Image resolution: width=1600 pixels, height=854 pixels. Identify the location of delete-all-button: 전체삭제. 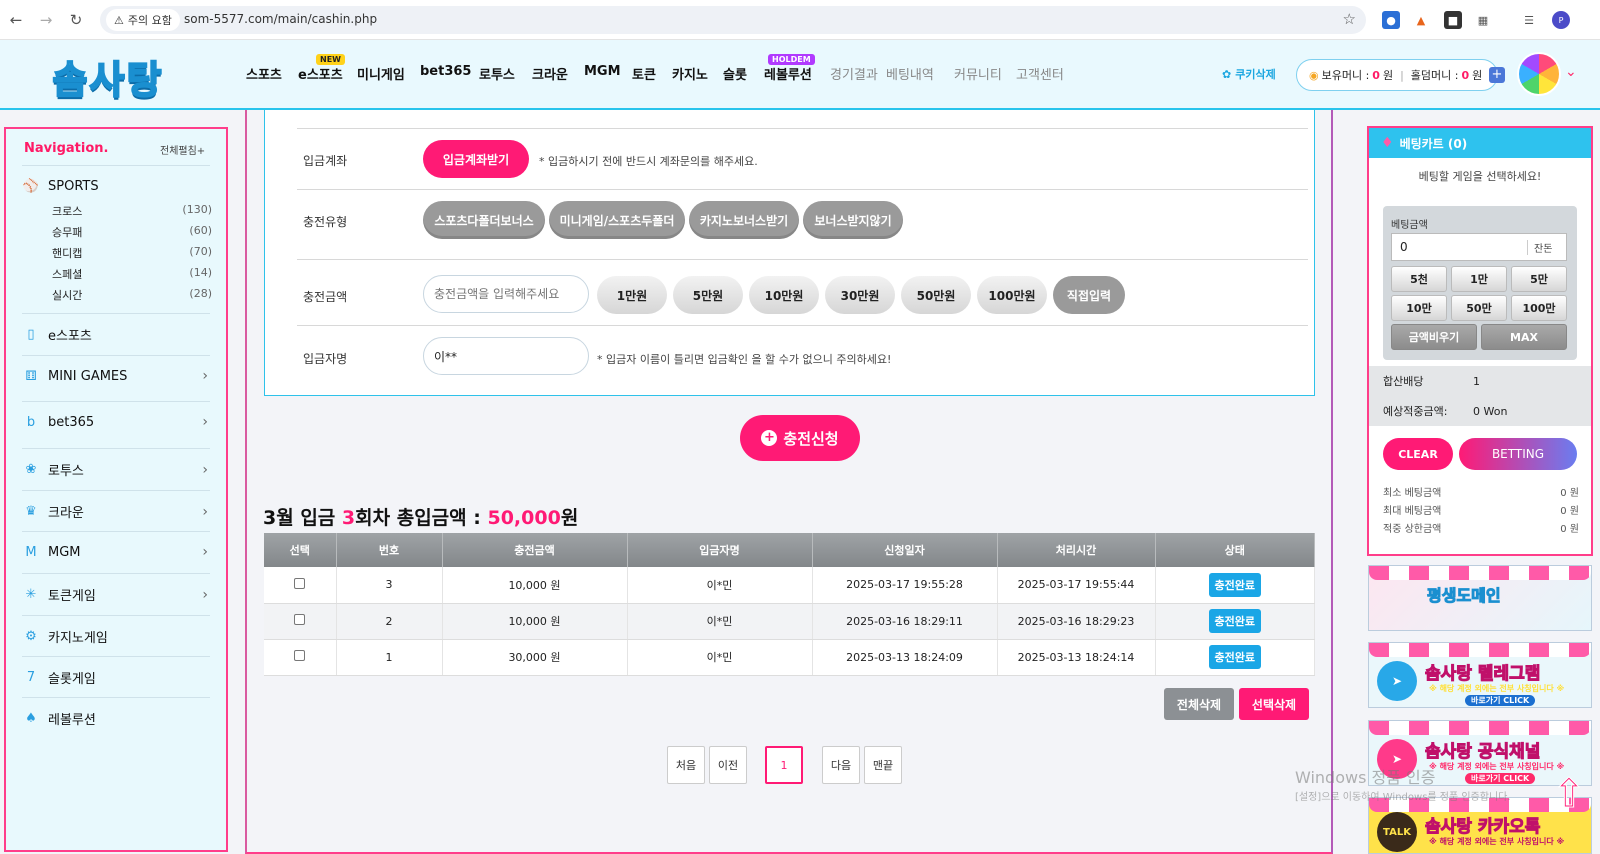
(1199, 704).